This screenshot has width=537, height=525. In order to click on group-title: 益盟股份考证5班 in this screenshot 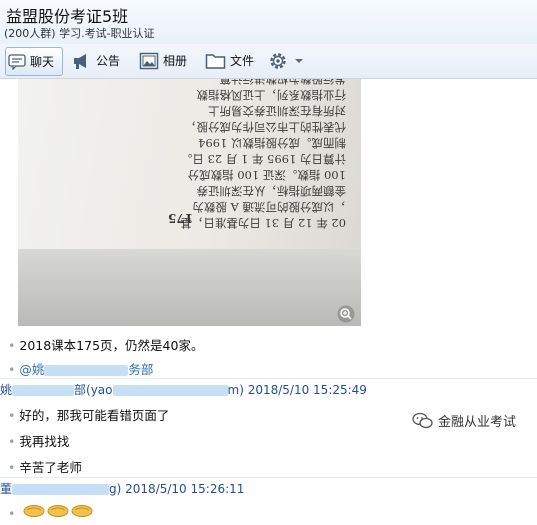, I will do `click(67, 16)`.